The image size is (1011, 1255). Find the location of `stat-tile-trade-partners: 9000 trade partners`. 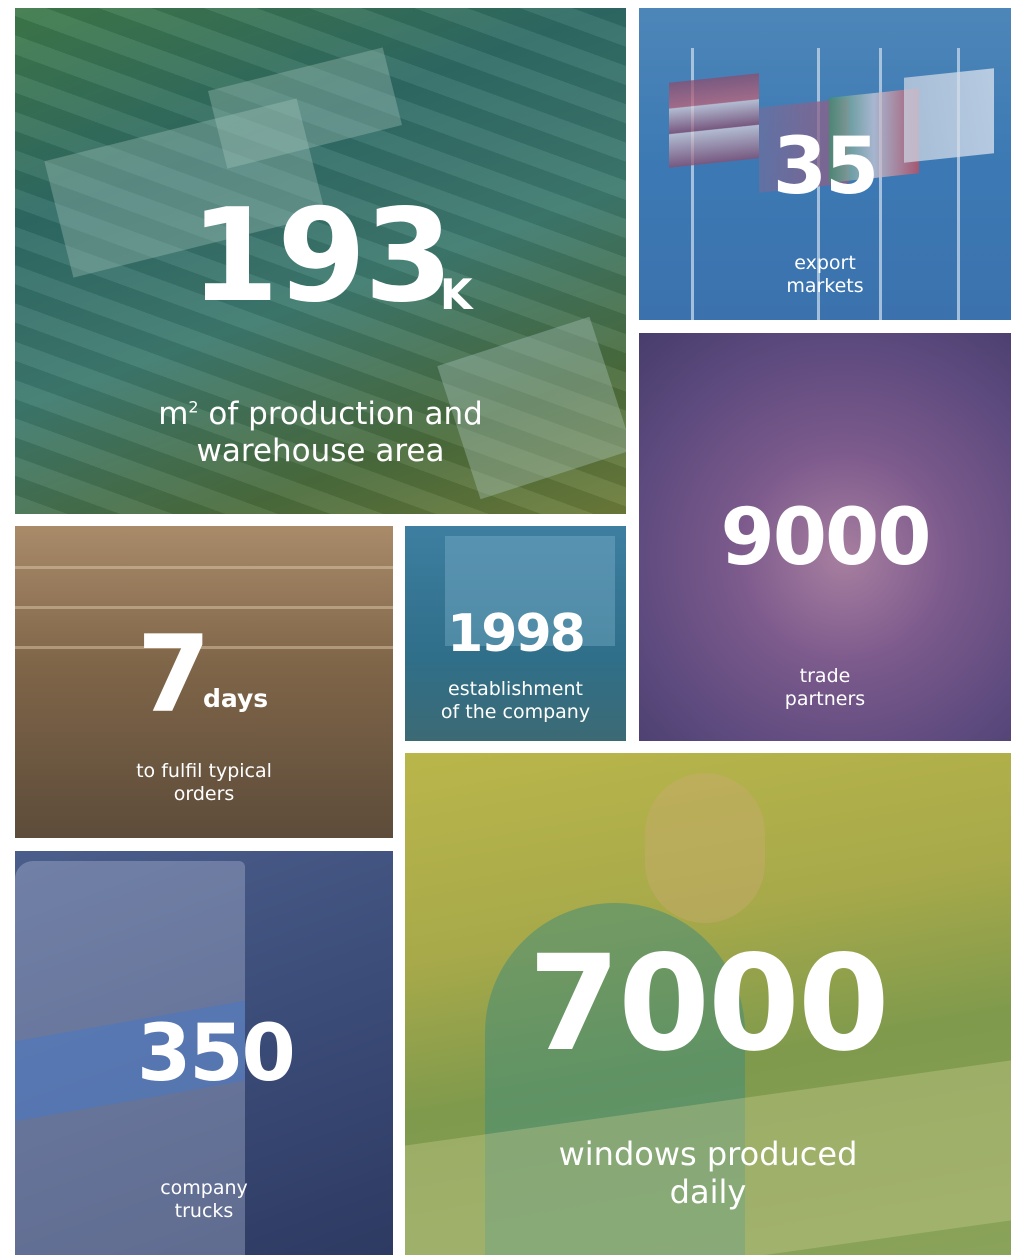

stat-tile-trade-partners: 9000 trade partners is located at coordinates (825, 537).